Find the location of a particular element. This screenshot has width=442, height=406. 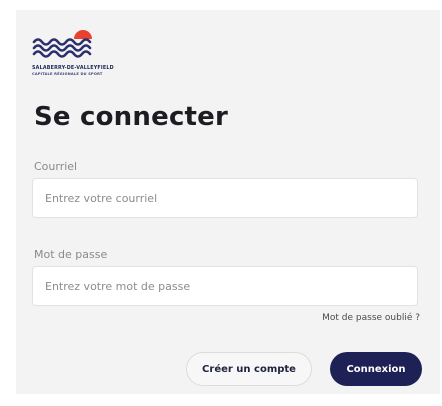

logo-waves-icon is located at coordinates (62, 44).